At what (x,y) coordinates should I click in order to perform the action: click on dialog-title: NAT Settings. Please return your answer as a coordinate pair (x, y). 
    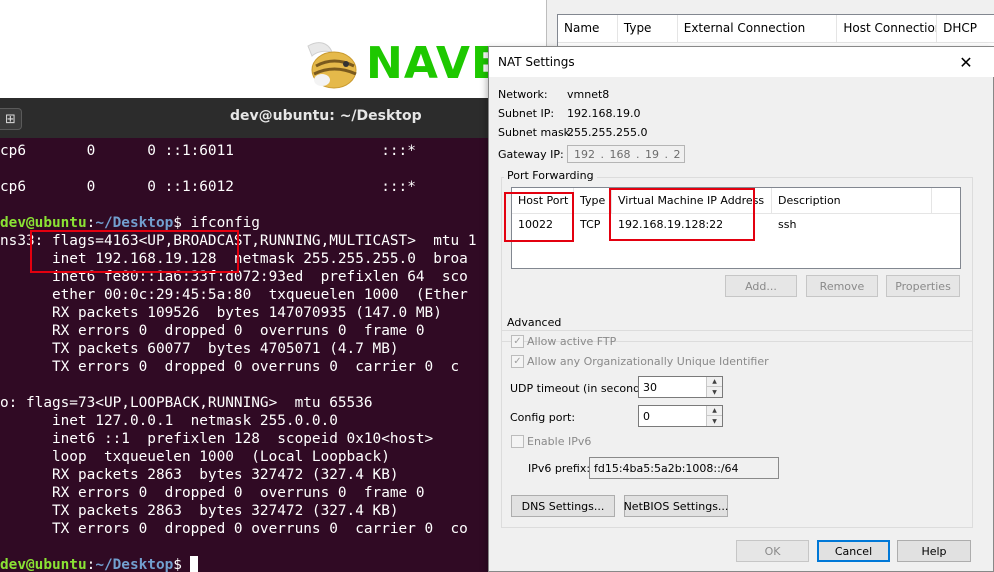
    Looking at the image, I should click on (536, 62).